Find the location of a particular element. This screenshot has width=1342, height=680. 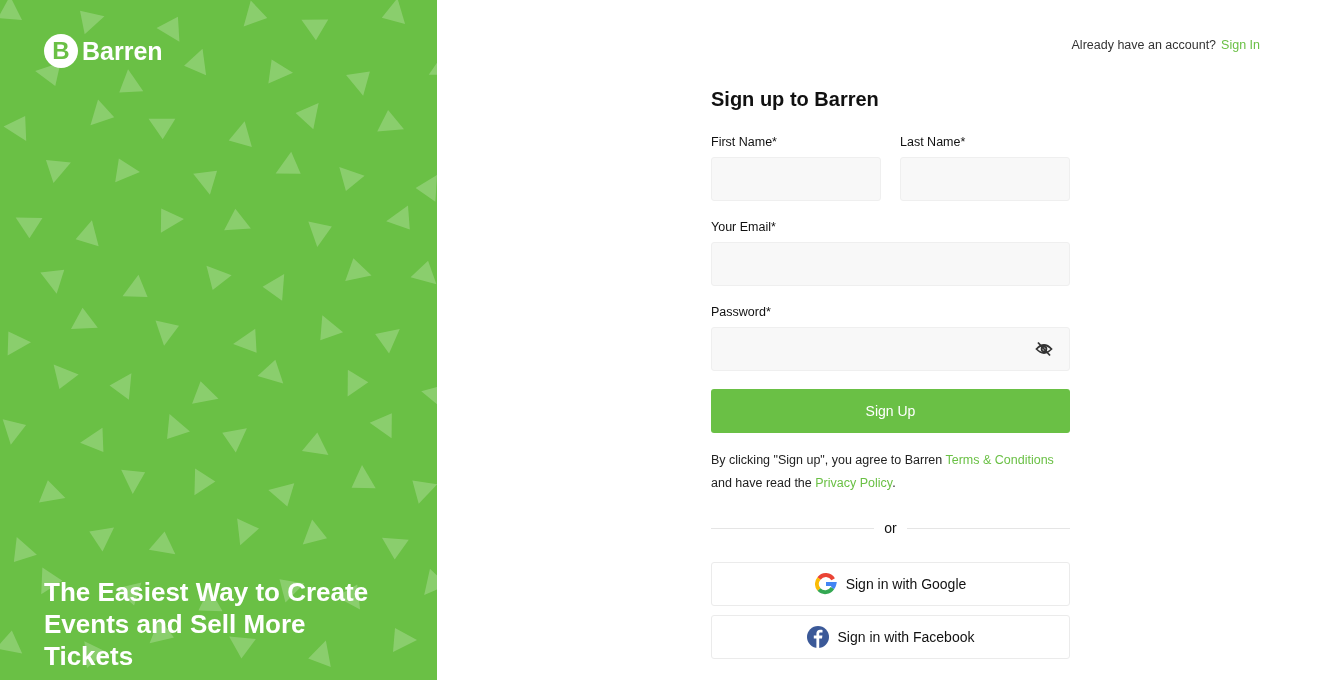

google-icon is located at coordinates (825, 584).